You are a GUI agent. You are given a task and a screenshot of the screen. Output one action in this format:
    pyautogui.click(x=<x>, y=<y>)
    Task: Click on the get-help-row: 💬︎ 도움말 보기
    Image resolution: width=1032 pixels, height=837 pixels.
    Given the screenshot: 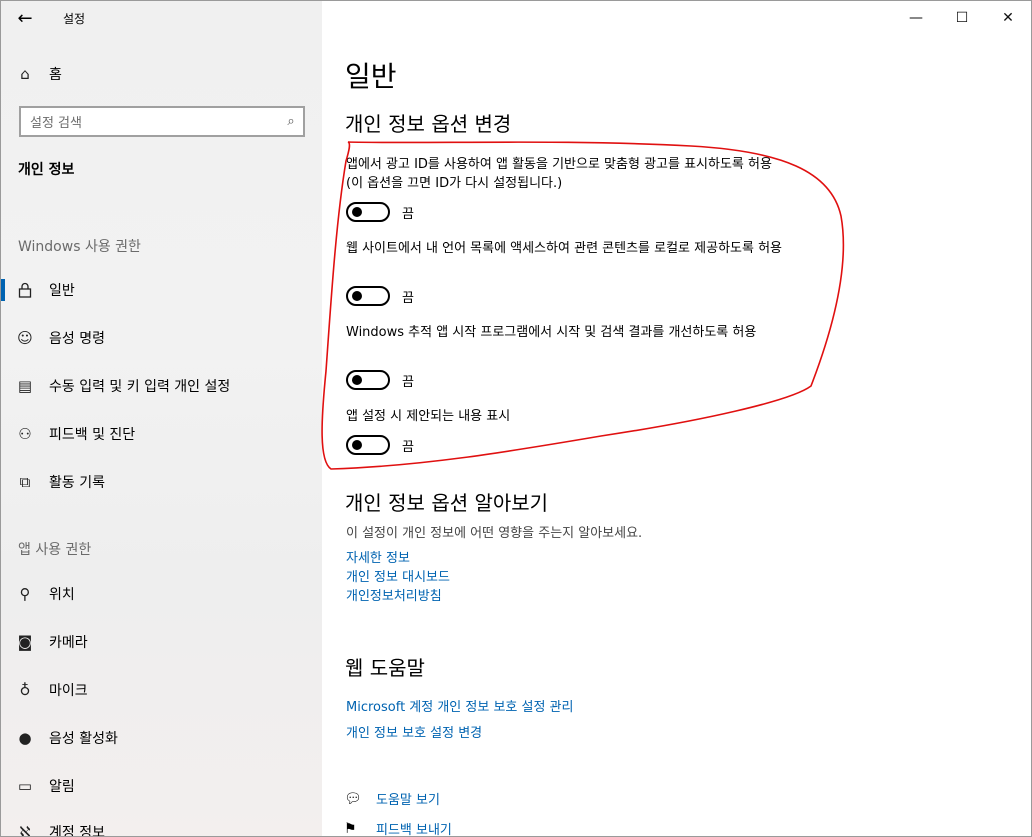 What is the action you would take?
    pyautogui.click(x=392, y=799)
    